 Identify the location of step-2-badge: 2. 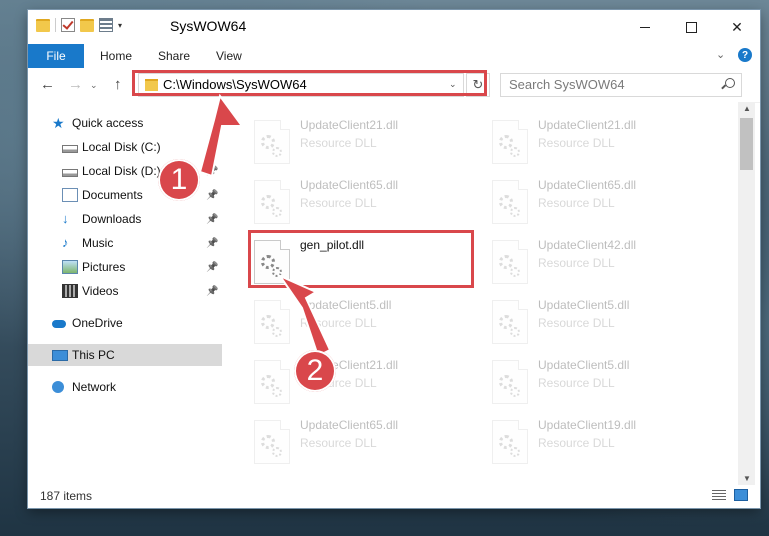
(315, 371).